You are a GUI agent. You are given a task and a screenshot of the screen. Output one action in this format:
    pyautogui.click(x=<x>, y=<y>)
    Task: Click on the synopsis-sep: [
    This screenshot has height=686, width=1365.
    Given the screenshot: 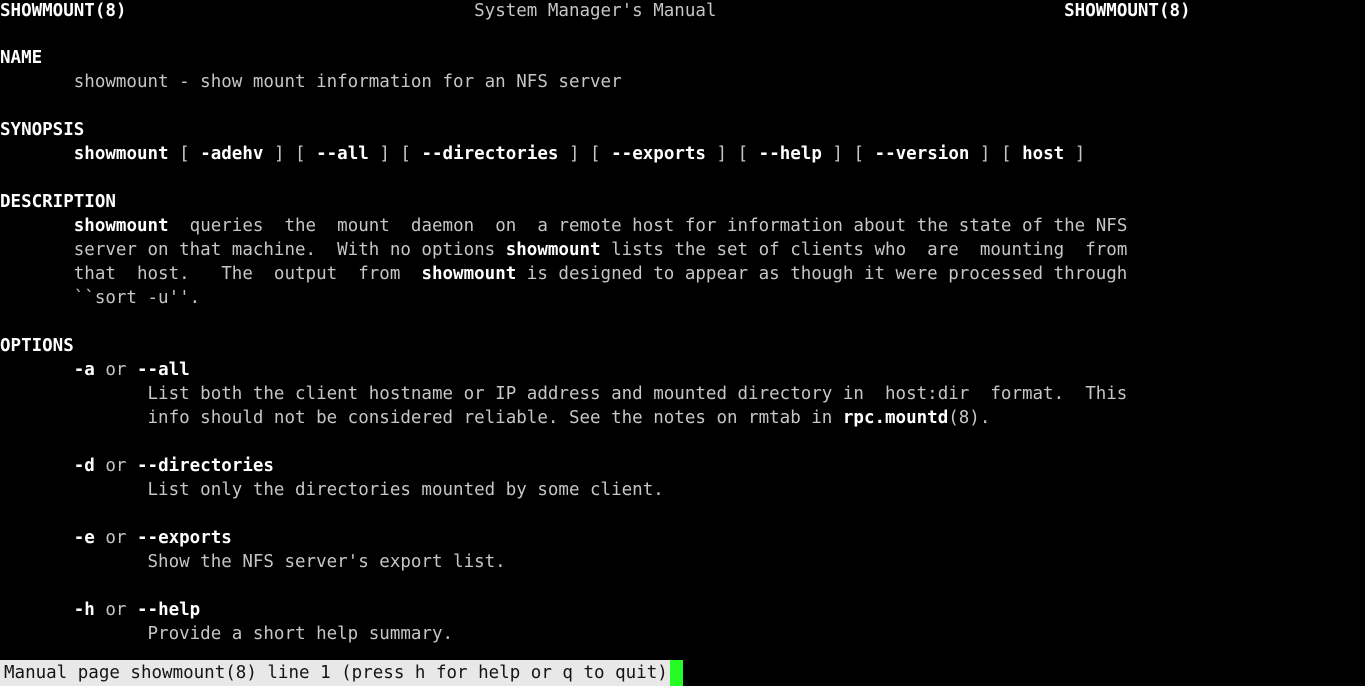 What is the action you would take?
    pyautogui.click(x=184, y=154)
    